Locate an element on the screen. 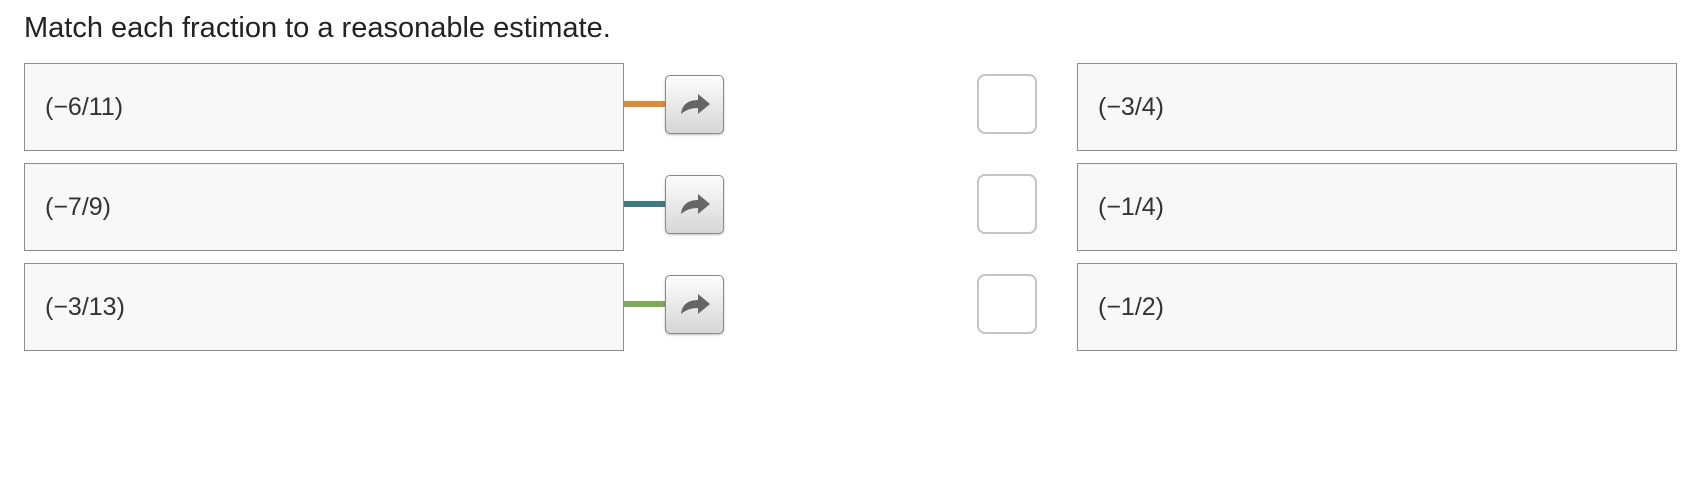 The image size is (1696, 494). left-item-2: (−7/9) is located at coordinates (324, 207).